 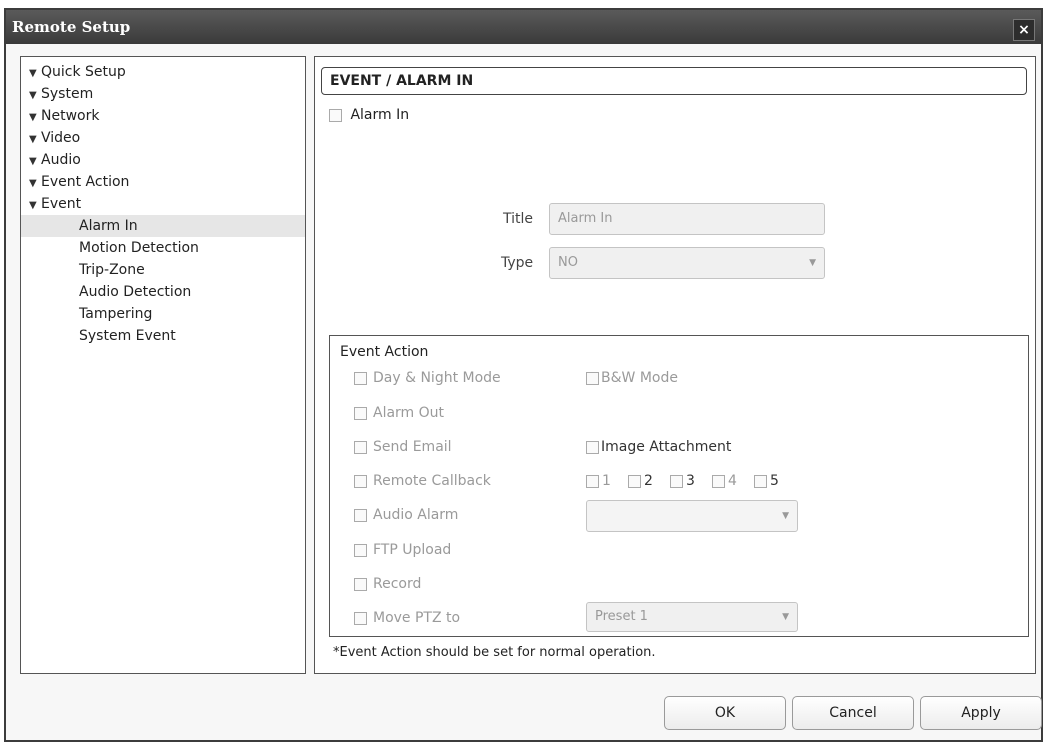 What do you see at coordinates (687, 219) in the screenshot?
I see `title-input: Alarm In` at bounding box center [687, 219].